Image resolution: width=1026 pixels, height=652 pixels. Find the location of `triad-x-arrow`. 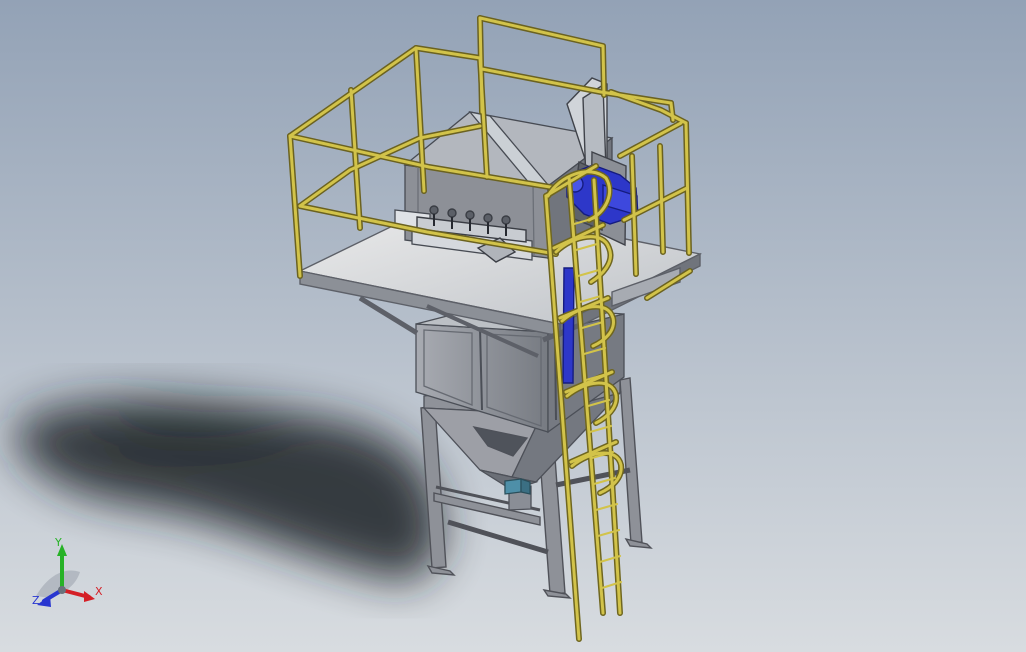

triad-x-arrow is located at coordinates (89, 596).